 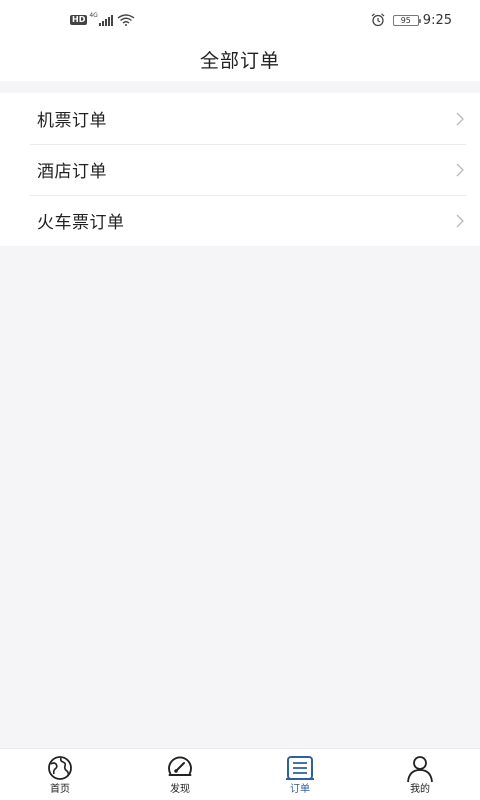 I want to click on order-item-label: 火车票订单, so click(x=81, y=223).